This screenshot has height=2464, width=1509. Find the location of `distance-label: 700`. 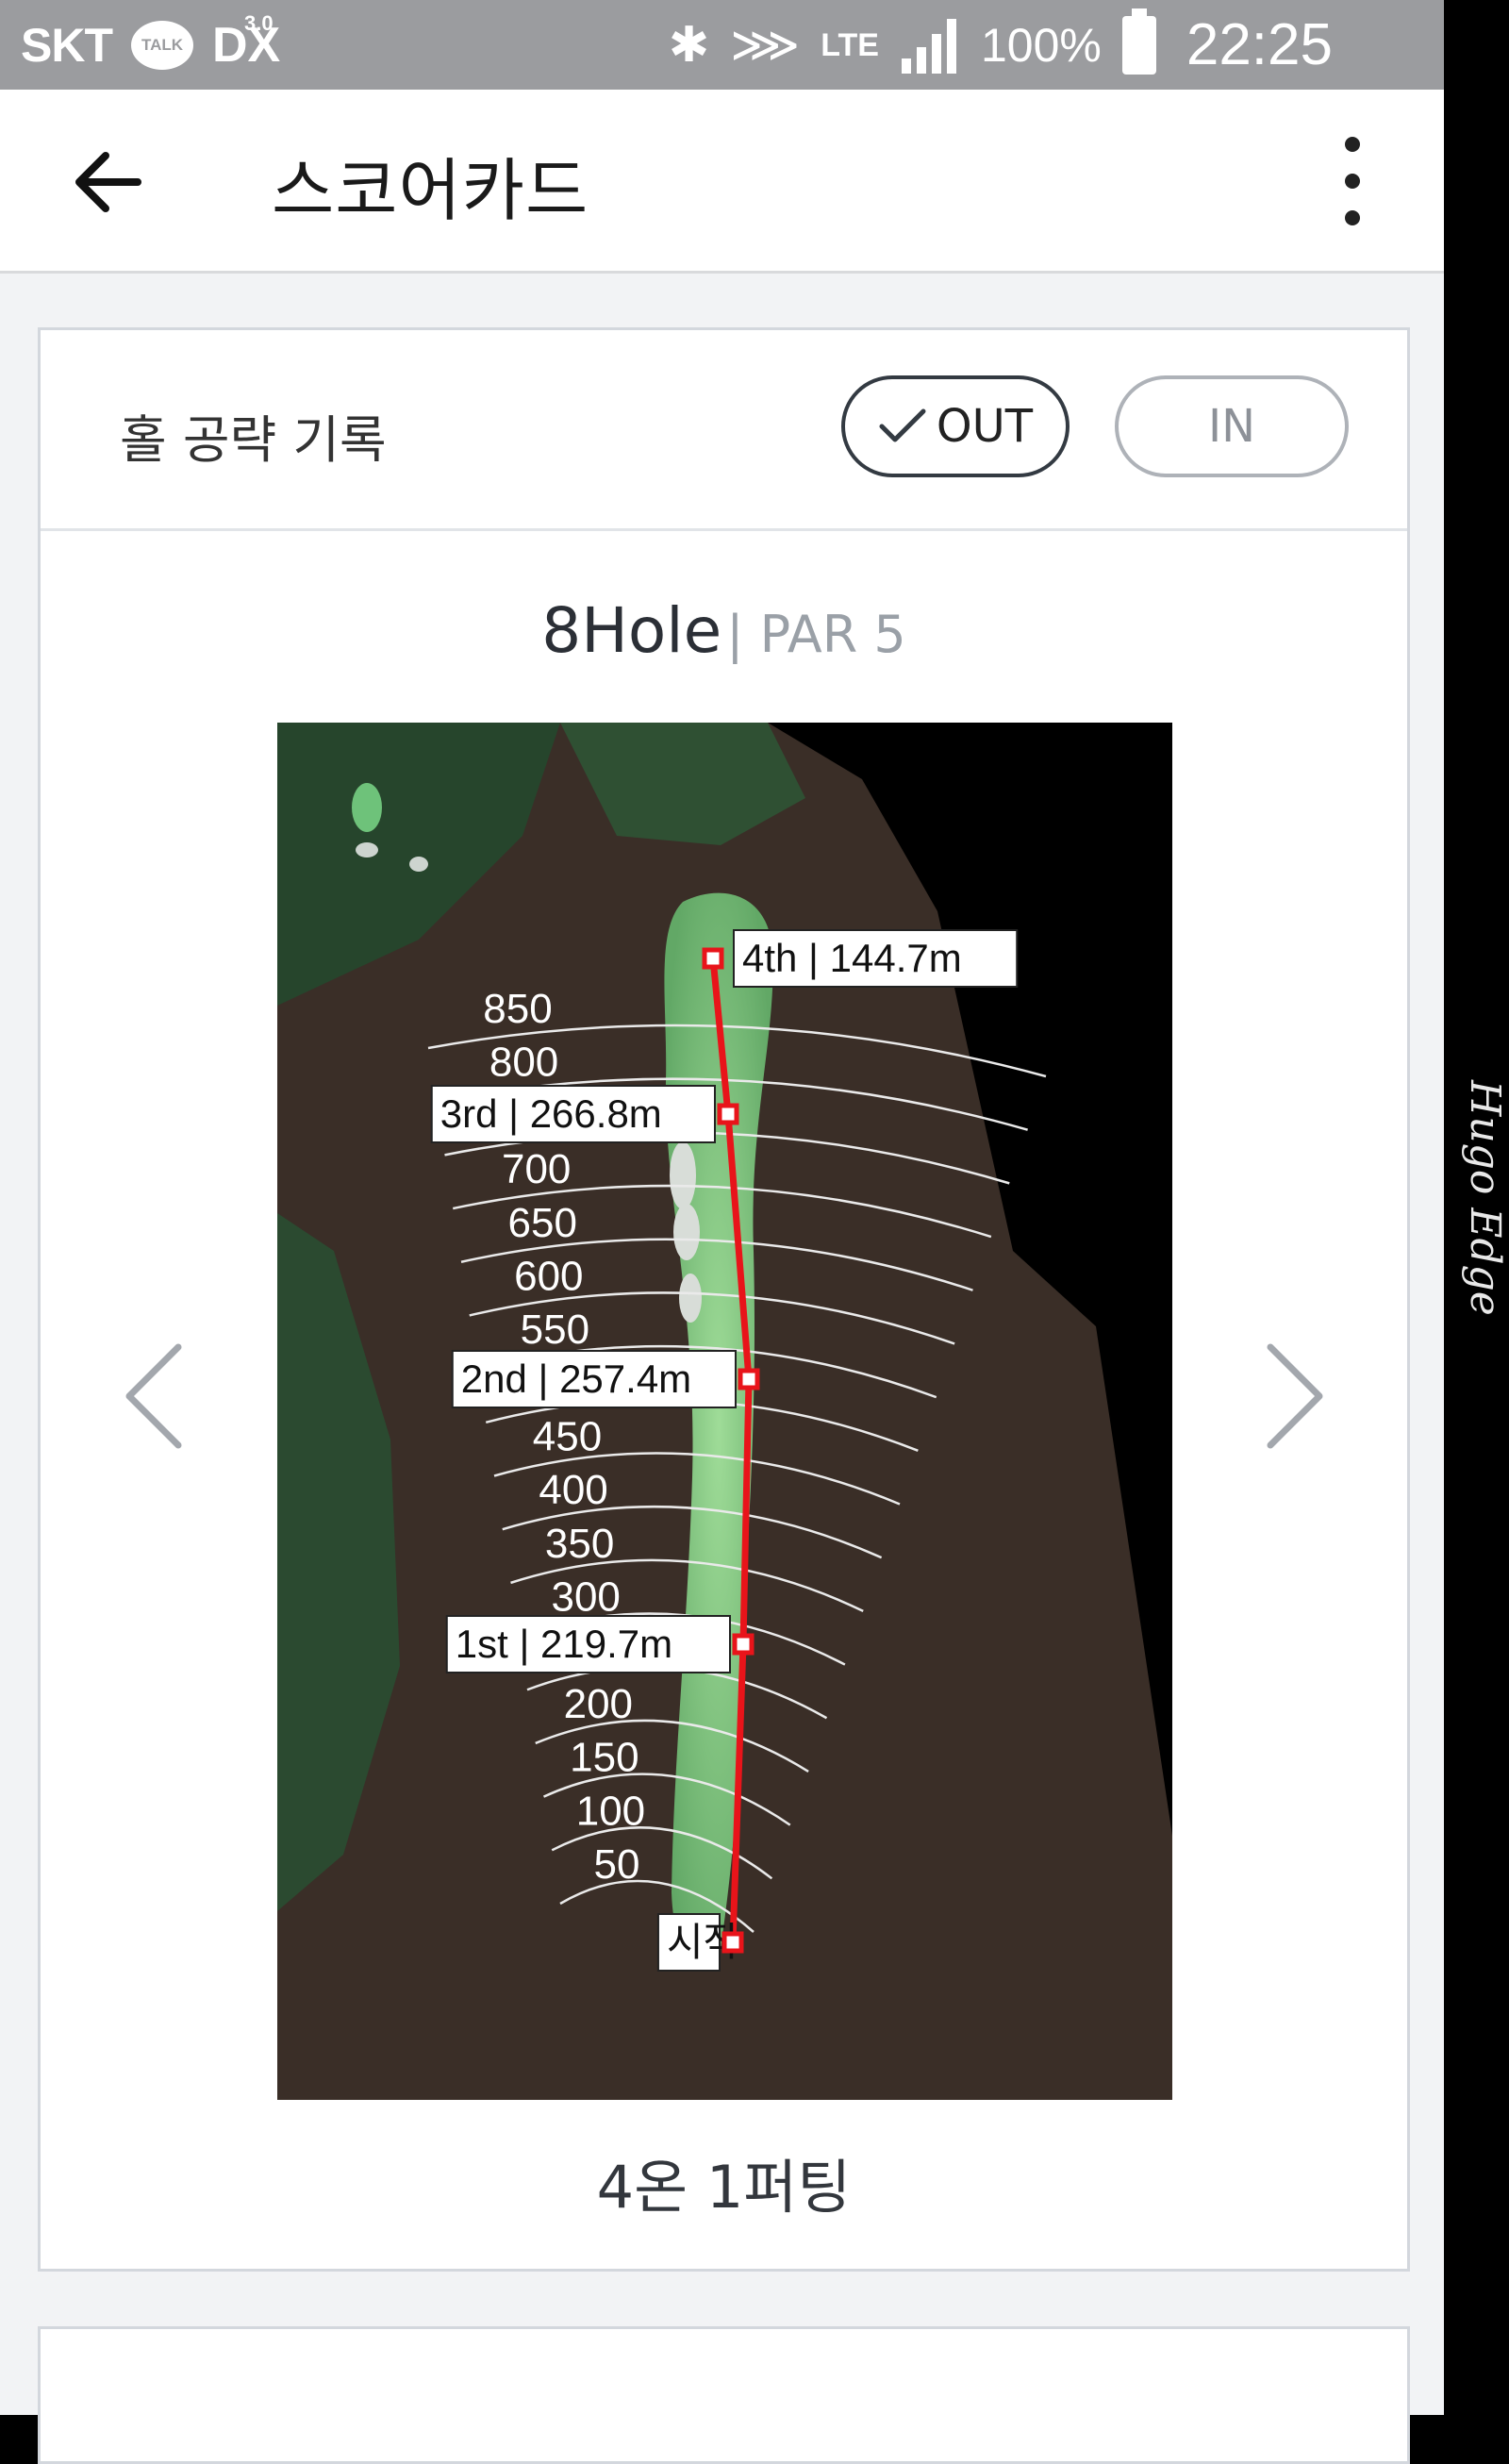

distance-label: 700 is located at coordinates (536, 1169).